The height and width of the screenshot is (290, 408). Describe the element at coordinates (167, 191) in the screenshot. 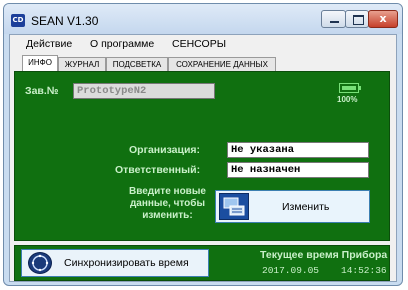

I see `prompt-line-1: Введите новые` at that location.